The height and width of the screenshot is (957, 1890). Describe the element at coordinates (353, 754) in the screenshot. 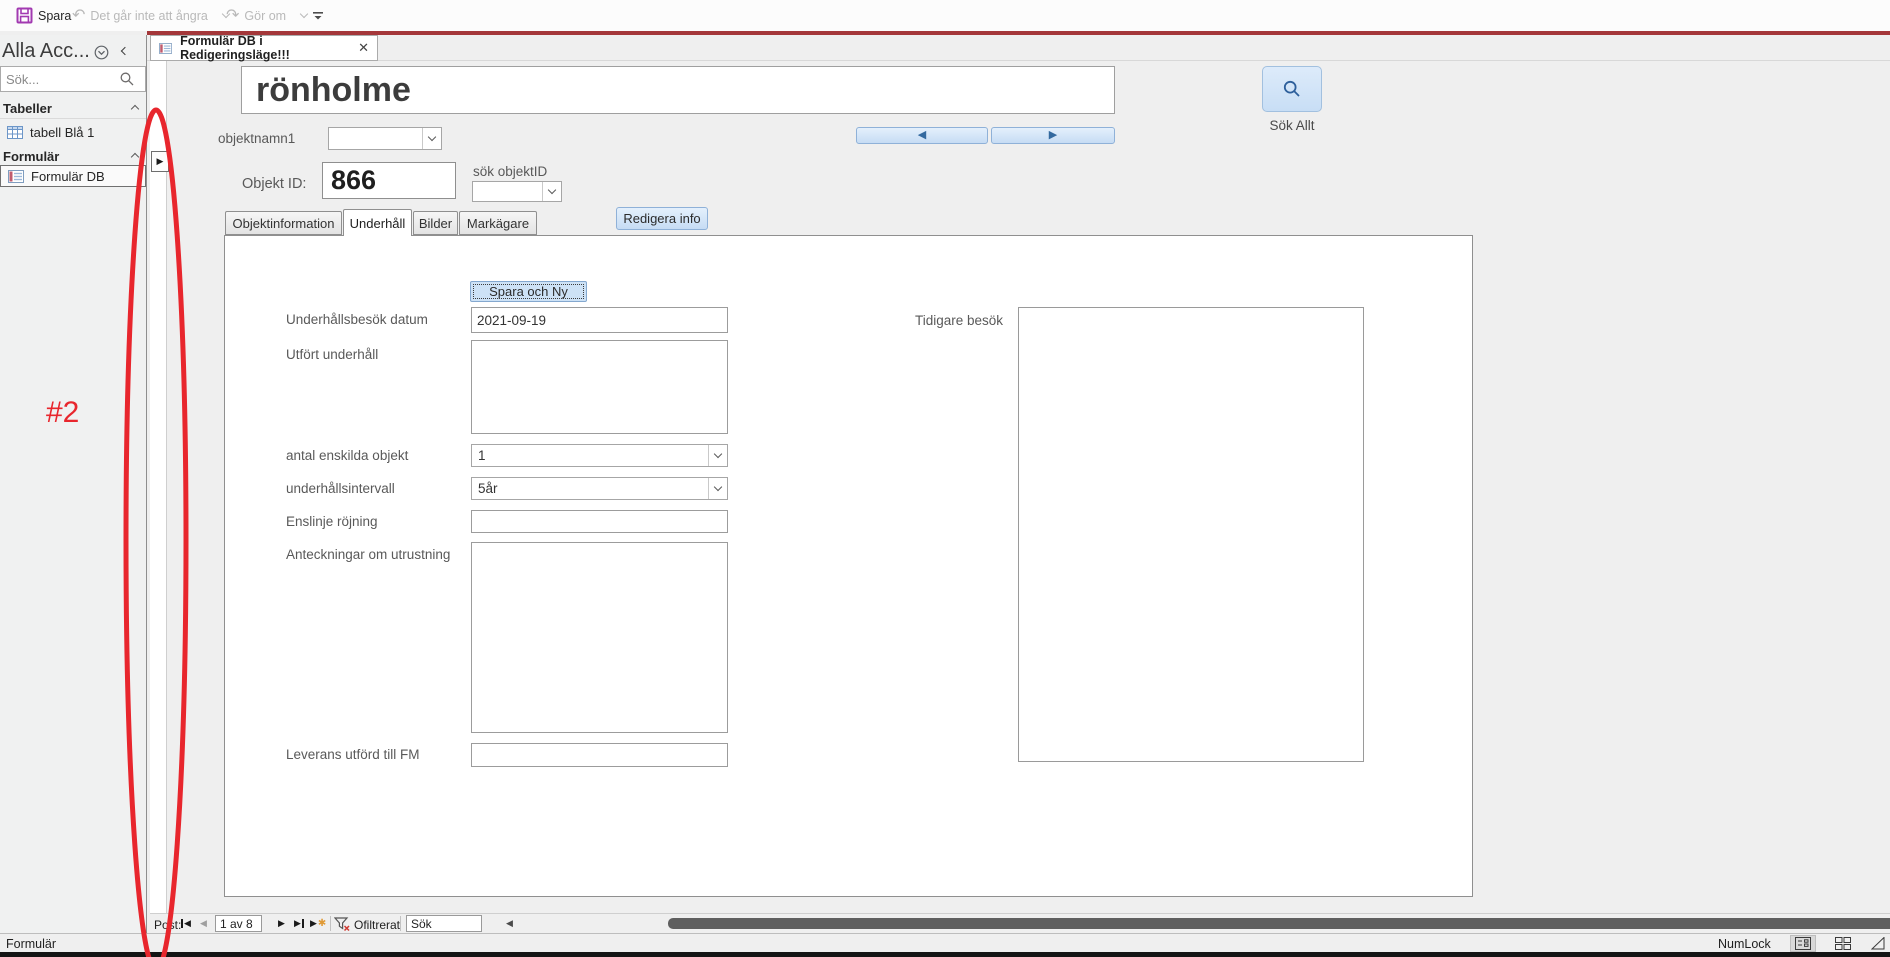

I see `field-label-leverans-utford-till-fm: Leverans utförd till FM` at that location.